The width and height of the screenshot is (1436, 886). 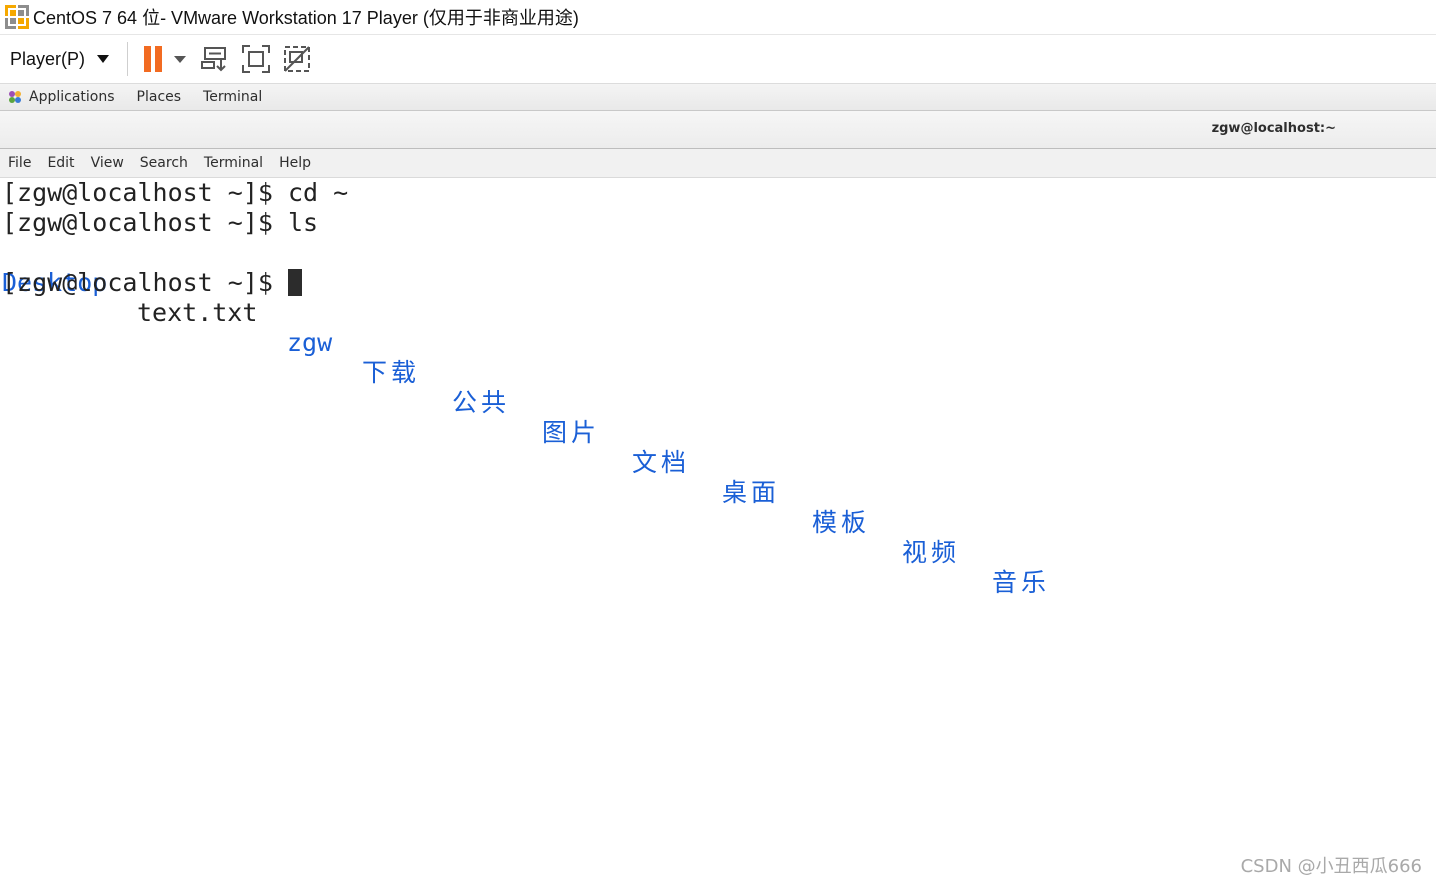 I want to click on ls-entry-documents: 文档, so click(x=661, y=462).